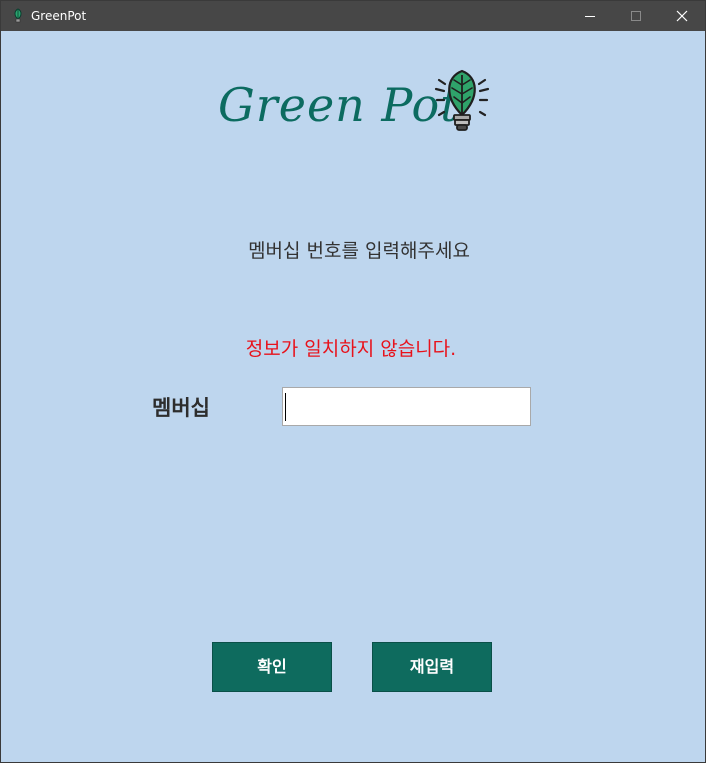  Describe the element at coordinates (181, 408) in the screenshot. I see `membership-label: 멤버십` at that location.